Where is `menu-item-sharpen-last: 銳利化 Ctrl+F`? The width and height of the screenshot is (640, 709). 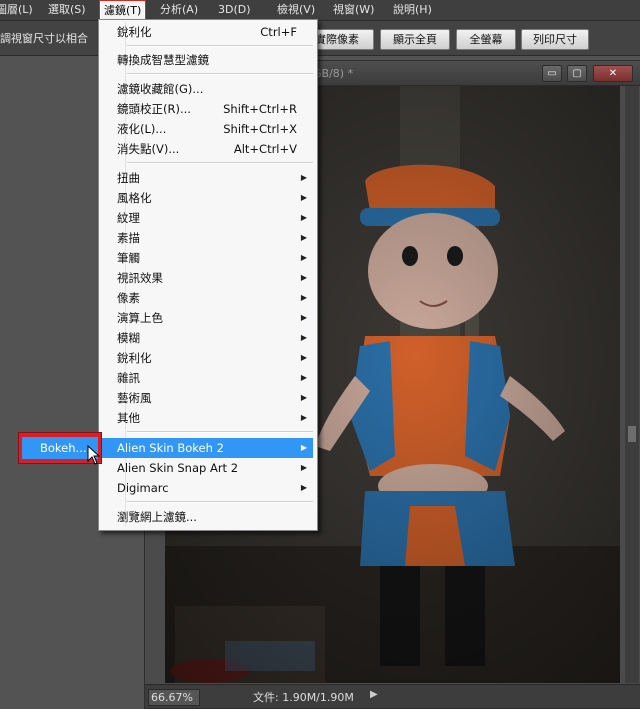 menu-item-sharpen-last: 銳利化 Ctrl+F is located at coordinates (207, 32).